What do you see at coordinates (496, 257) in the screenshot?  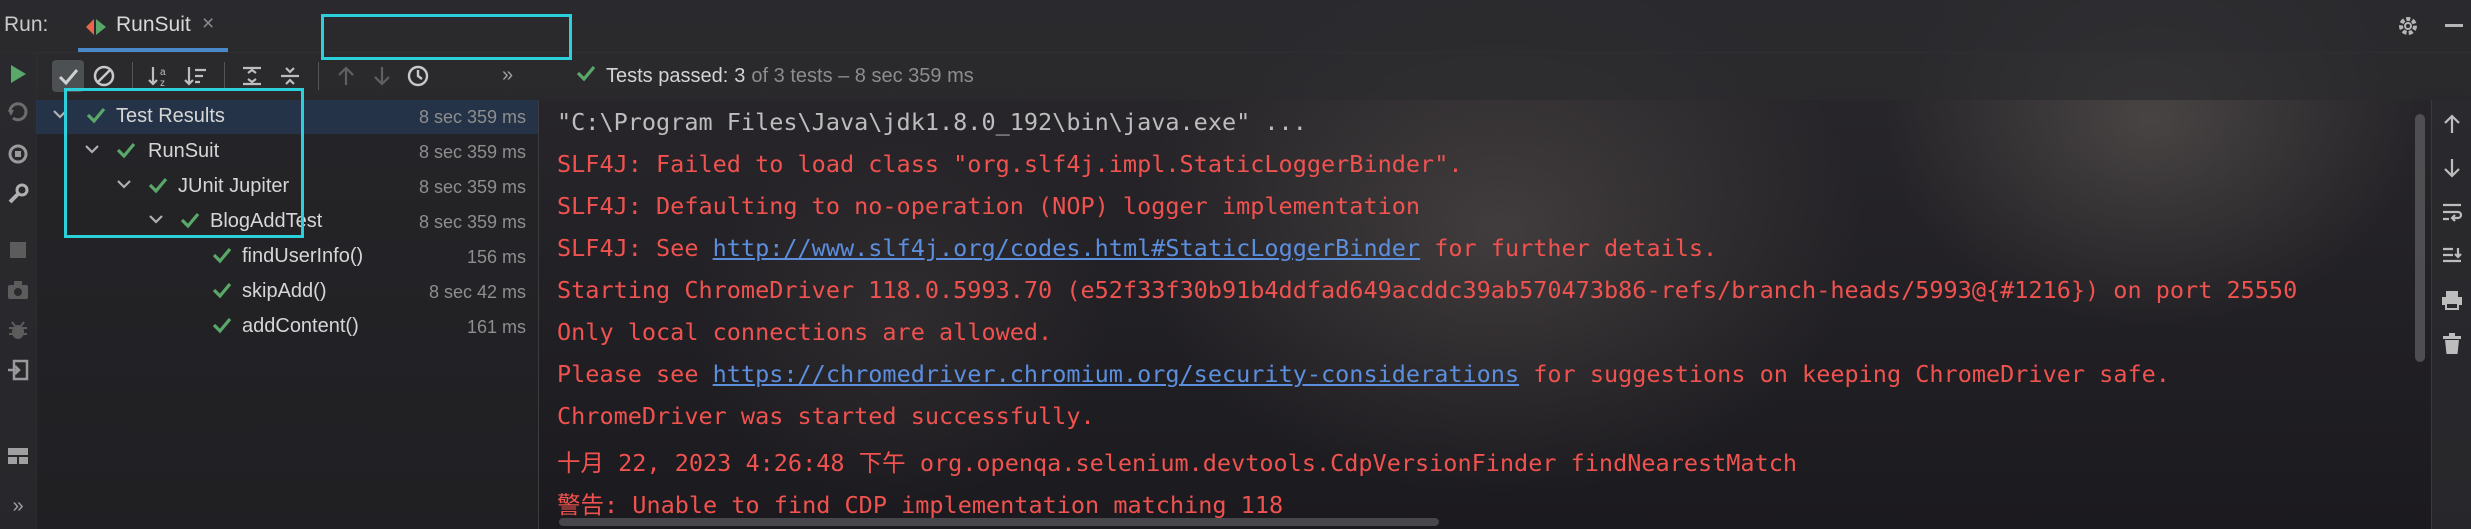 I see `tree-item-time: 156 ms` at bounding box center [496, 257].